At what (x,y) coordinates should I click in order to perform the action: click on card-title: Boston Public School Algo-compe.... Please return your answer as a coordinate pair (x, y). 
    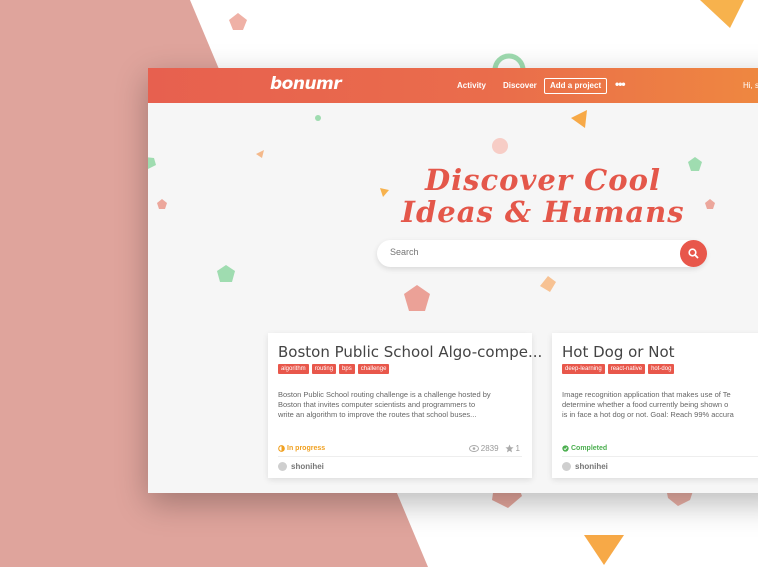
    Looking at the image, I should click on (410, 352).